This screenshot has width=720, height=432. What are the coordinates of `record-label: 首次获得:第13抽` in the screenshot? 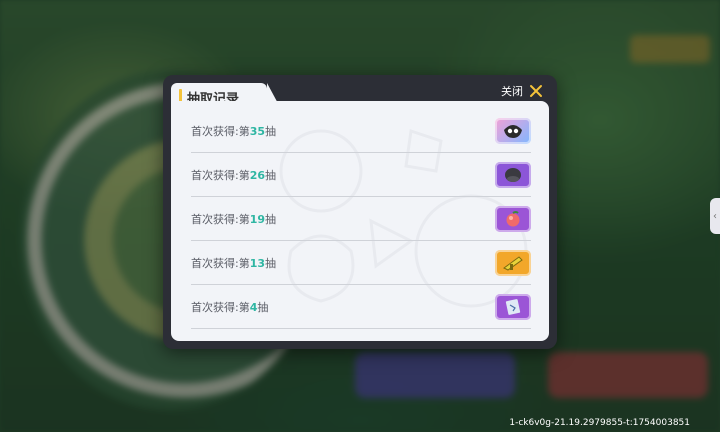 It's located at (234, 263).